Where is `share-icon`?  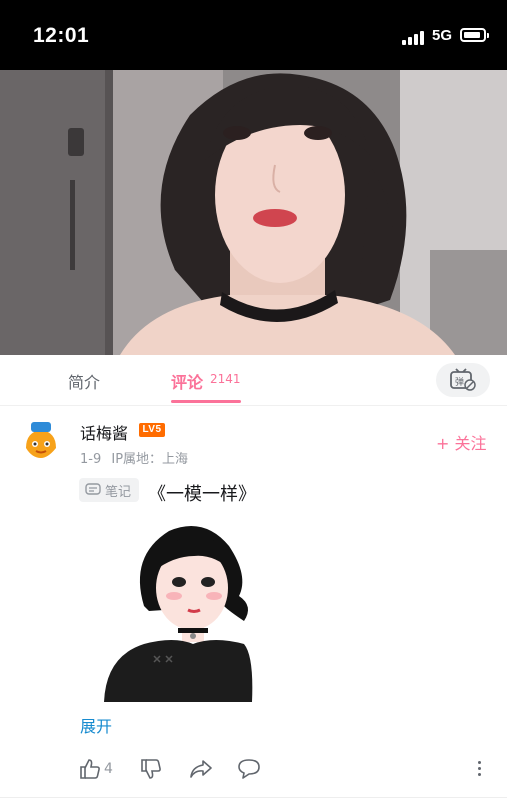
share-icon is located at coordinates (201, 769).